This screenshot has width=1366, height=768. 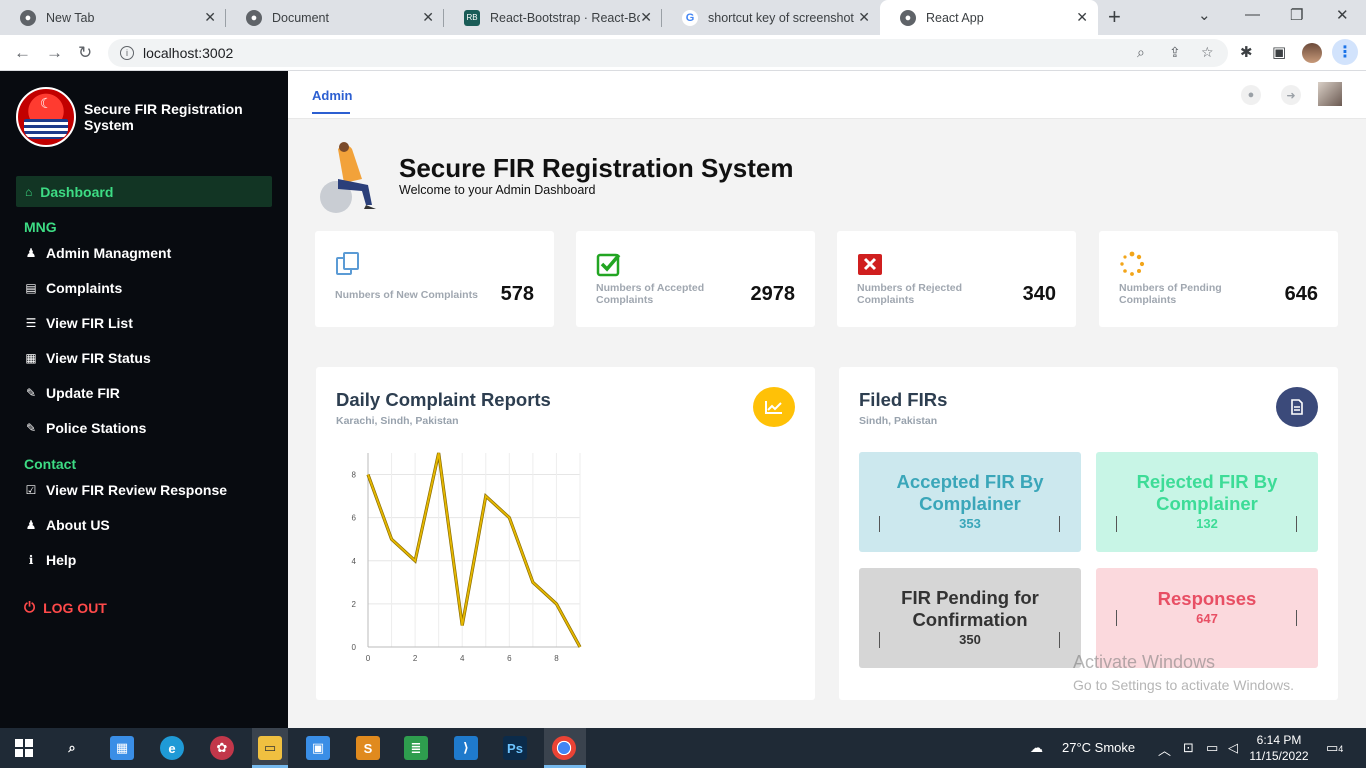 I want to click on store-icon: ▦, so click(x=122, y=748).